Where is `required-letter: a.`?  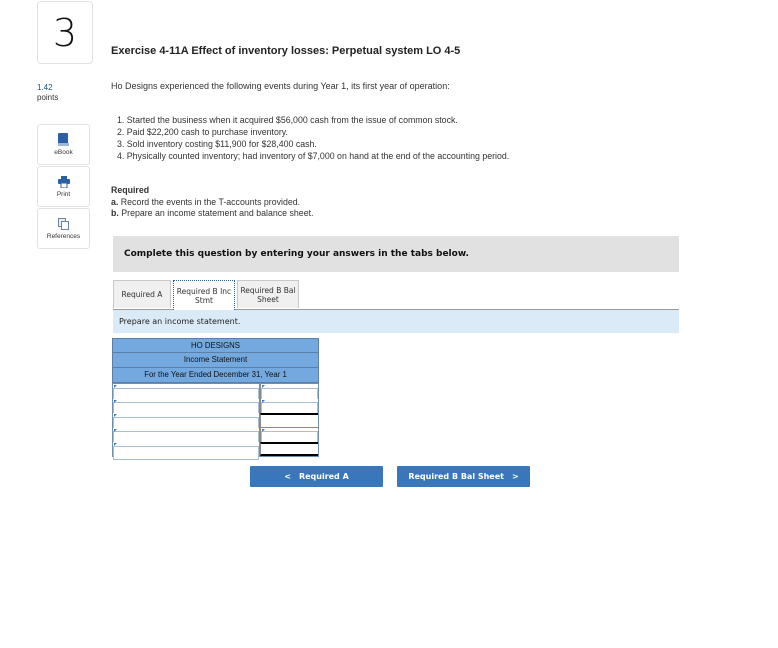 required-letter: a. is located at coordinates (115, 201).